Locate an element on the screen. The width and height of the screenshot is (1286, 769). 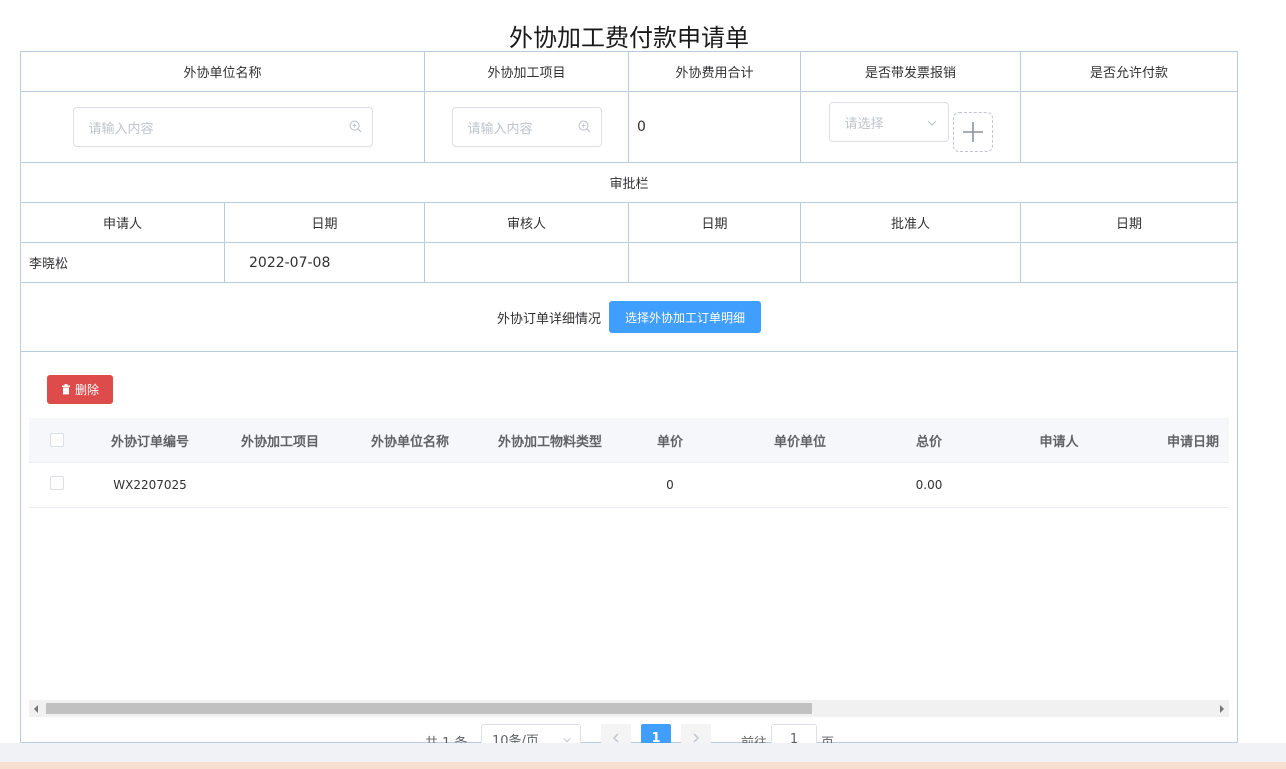
unit-name-cell: 请输入内容 is located at coordinates (223, 127).